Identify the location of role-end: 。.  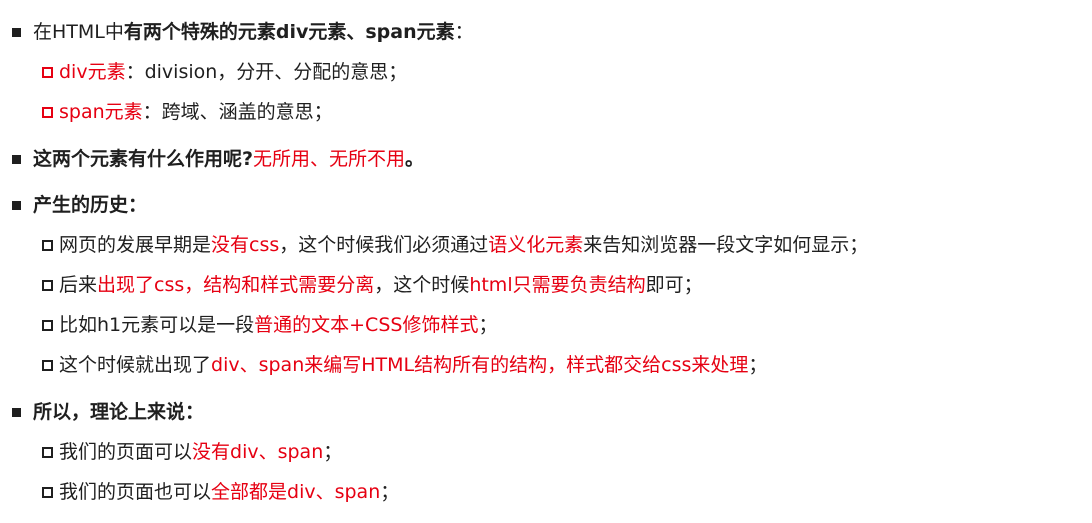
(415, 159).